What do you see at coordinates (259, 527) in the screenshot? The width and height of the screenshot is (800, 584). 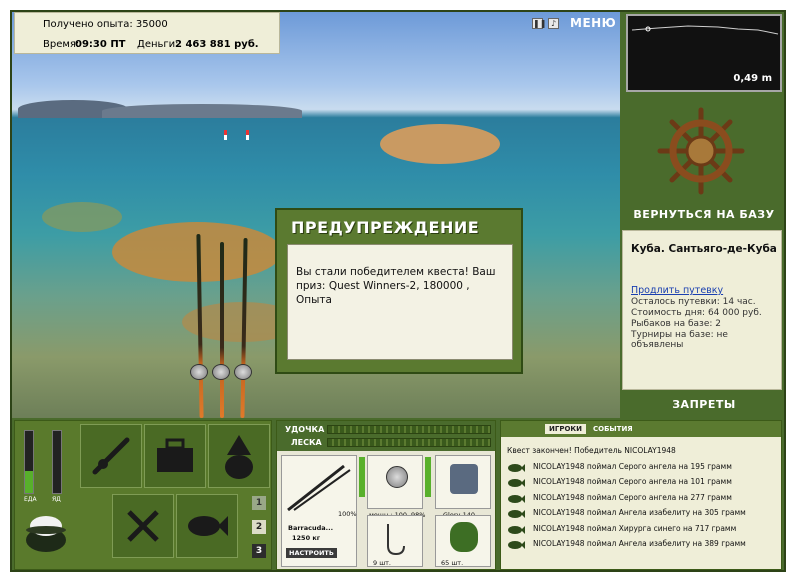 I see `page-button-2: 2` at bounding box center [259, 527].